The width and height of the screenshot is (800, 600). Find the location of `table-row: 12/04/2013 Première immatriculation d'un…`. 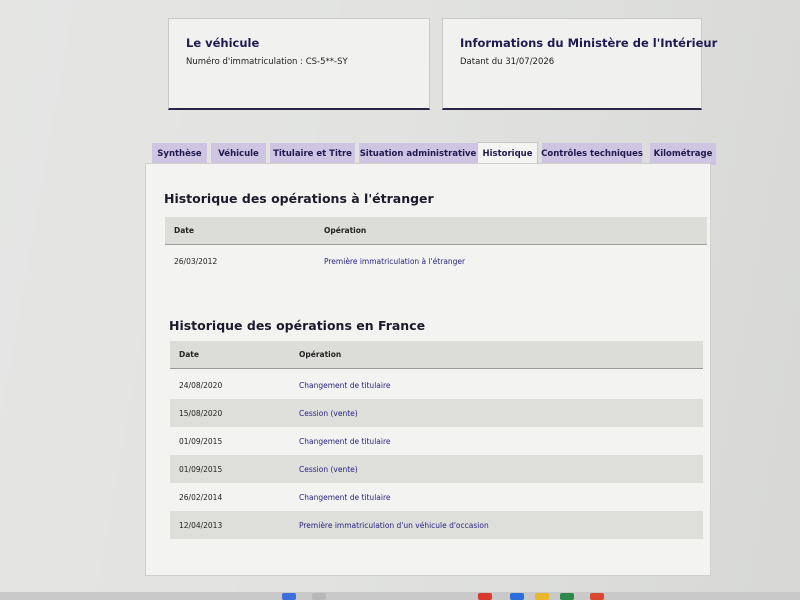

table-row: 12/04/2013 Première immatriculation d'un… is located at coordinates (436, 525).